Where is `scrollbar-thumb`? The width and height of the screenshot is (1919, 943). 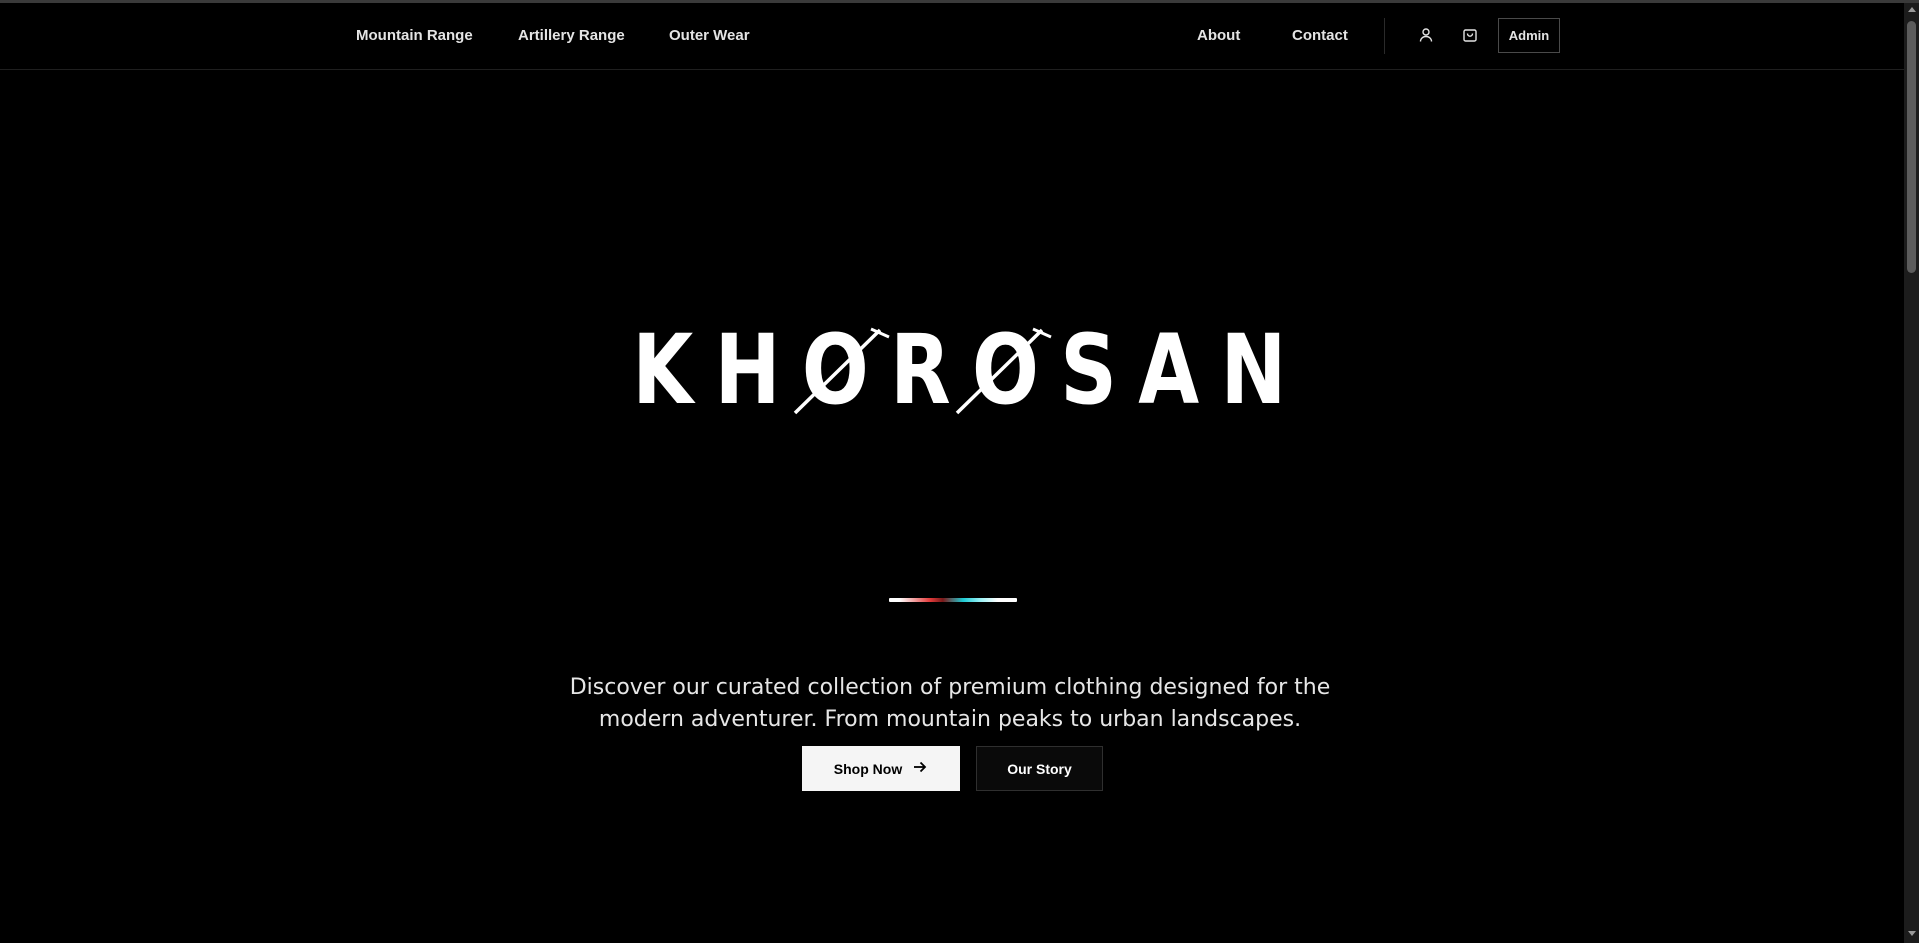 scrollbar-thumb is located at coordinates (1911, 147).